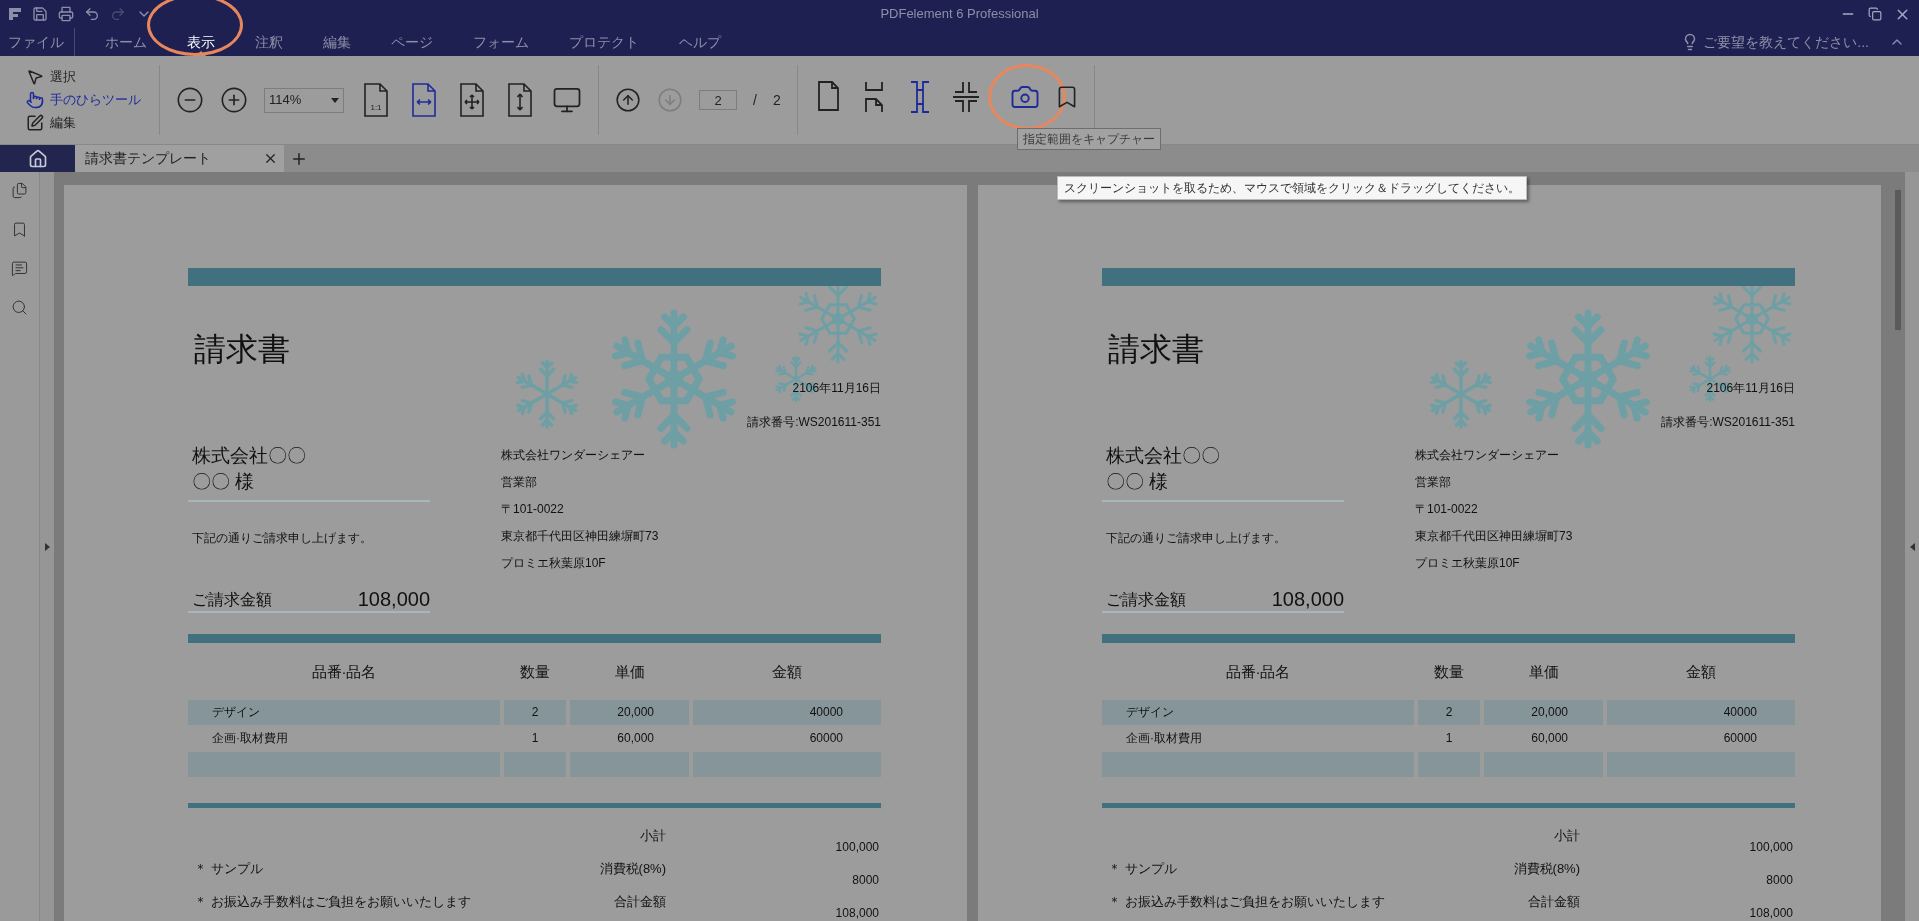  What do you see at coordinates (628, 100) in the screenshot?
I see `previous-page-button` at bounding box center [628, 100].